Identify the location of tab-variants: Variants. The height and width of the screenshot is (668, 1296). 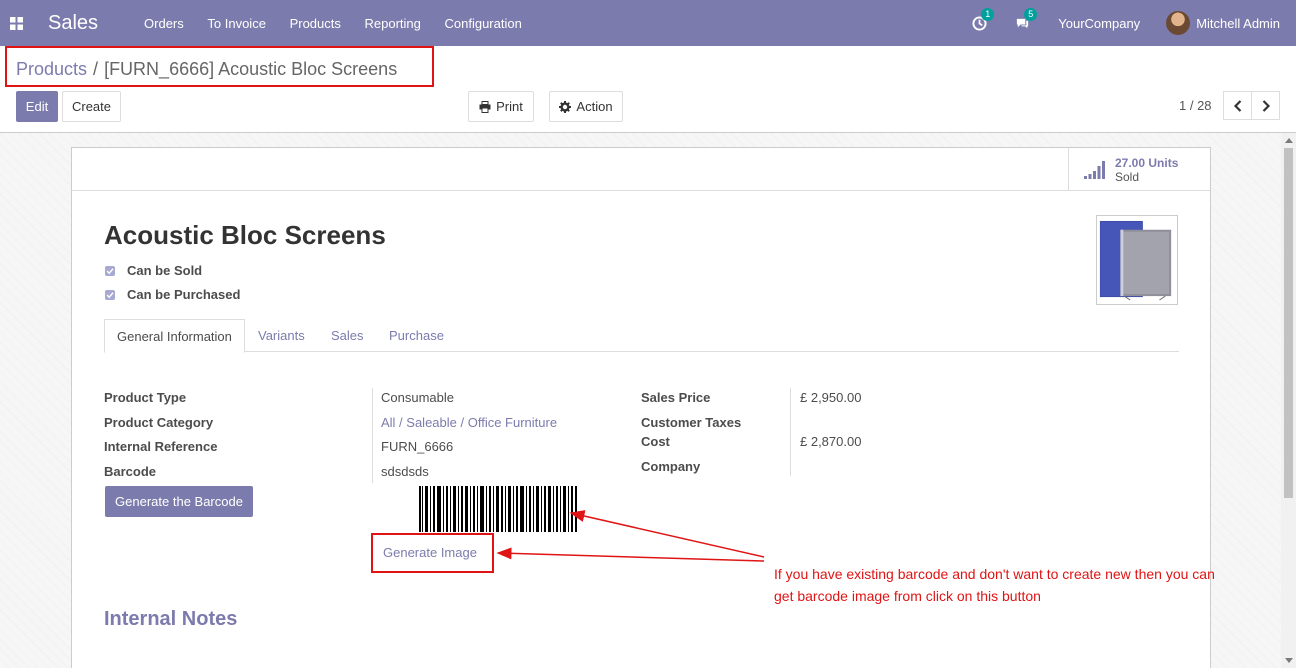
(281, 335).